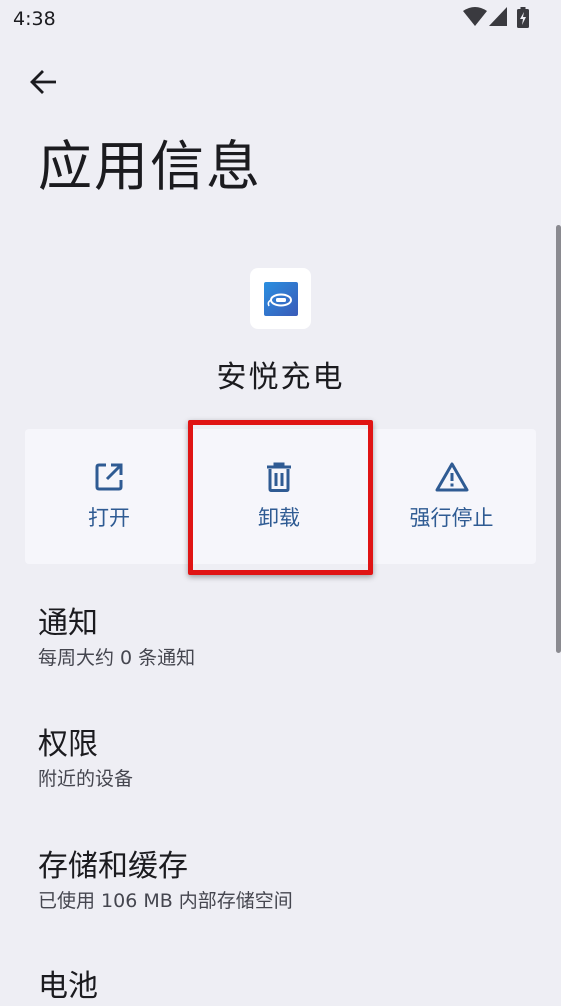 Image resolution: width=561 pixels, height=1006 pixels. I want to click on open-in-new-icon, so click(109, 476).